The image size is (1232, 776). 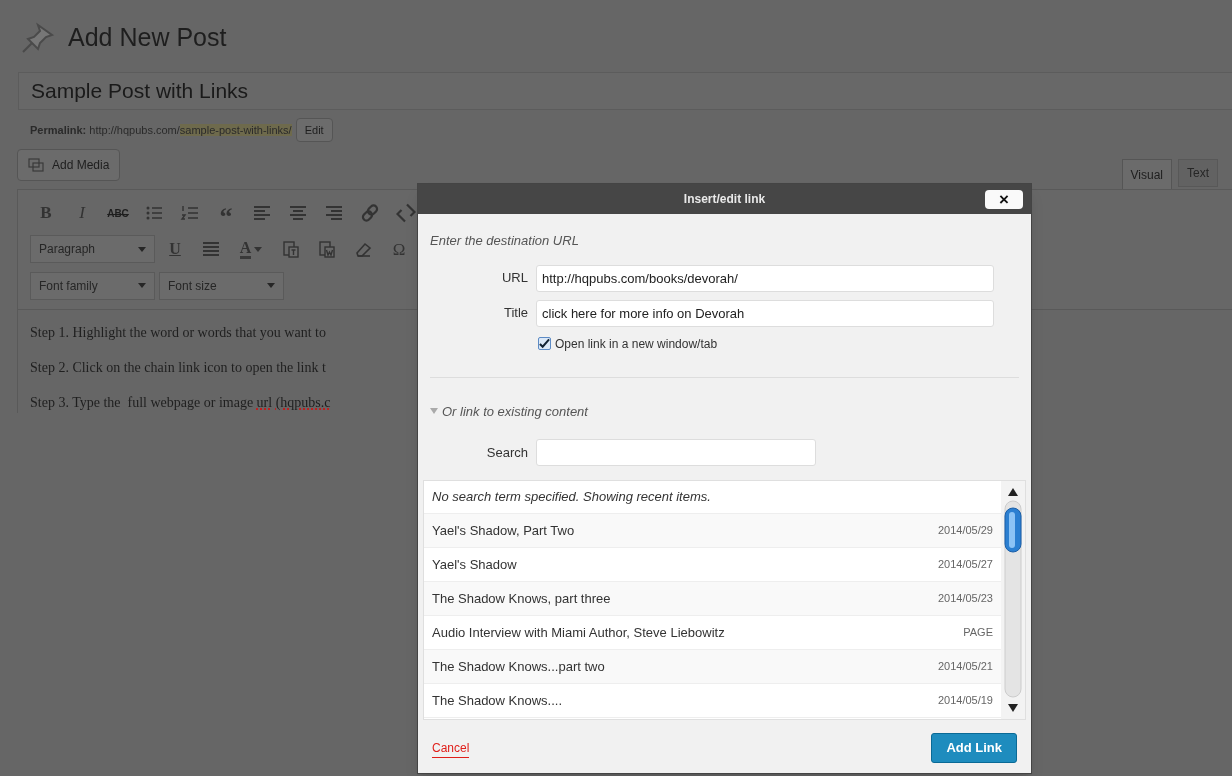 I want to click on new-window-checkbox, so click(x=544, y=343).